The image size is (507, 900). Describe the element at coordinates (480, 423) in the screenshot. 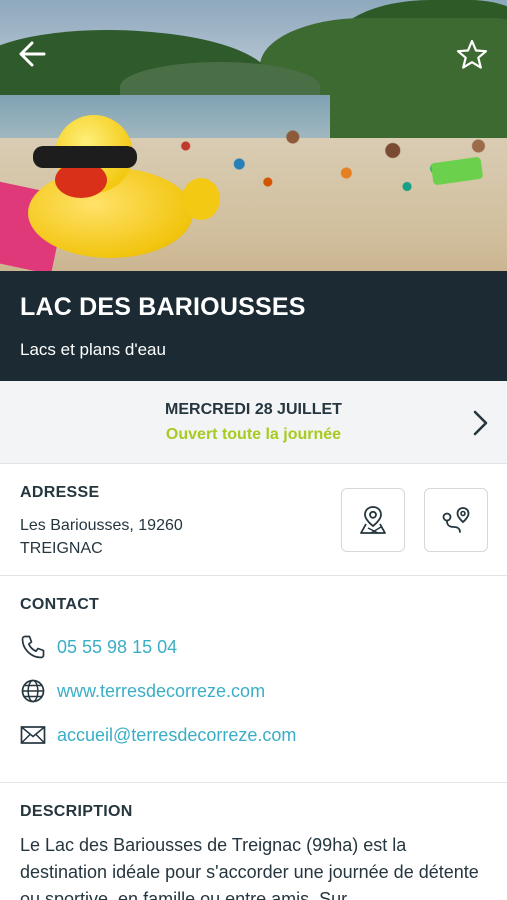

I see `chevron-right-icon` at that location.